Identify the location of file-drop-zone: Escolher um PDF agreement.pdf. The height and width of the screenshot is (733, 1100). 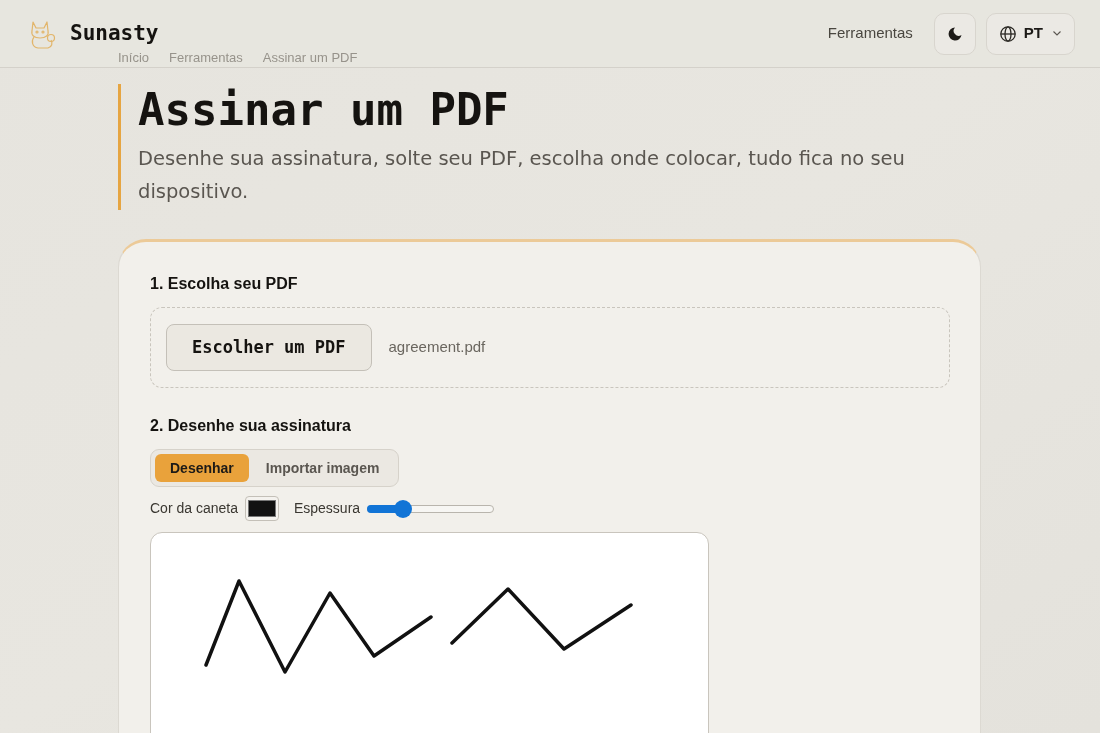
(550, 347).